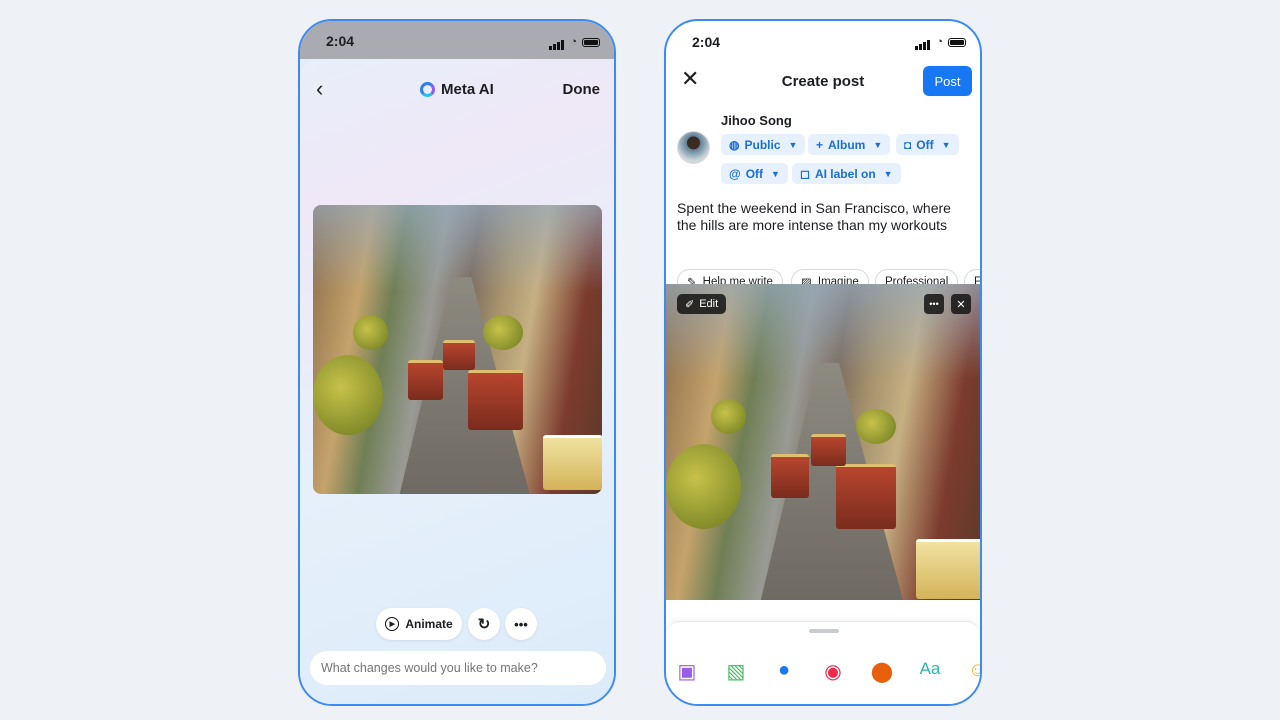 This screenshot has height=720, width=1280. I want to click on prompt-input, so click(458, 668).